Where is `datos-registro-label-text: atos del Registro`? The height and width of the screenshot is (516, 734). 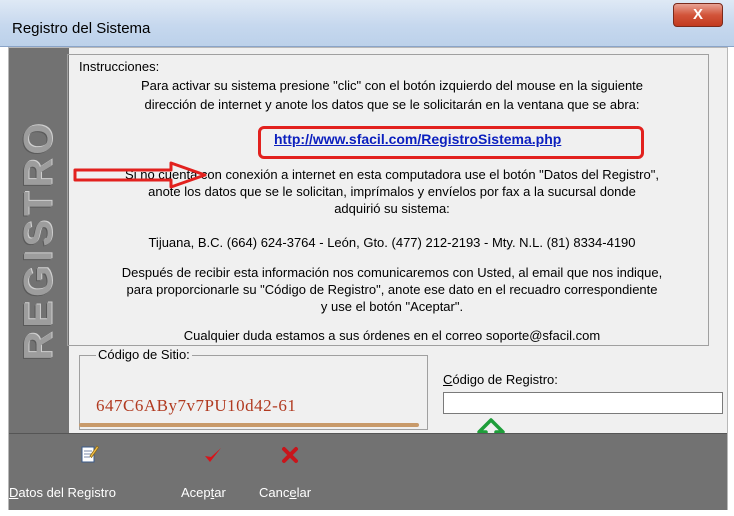
datos-registro-label-text: atos del Registro is located at coordinates (67, 492).